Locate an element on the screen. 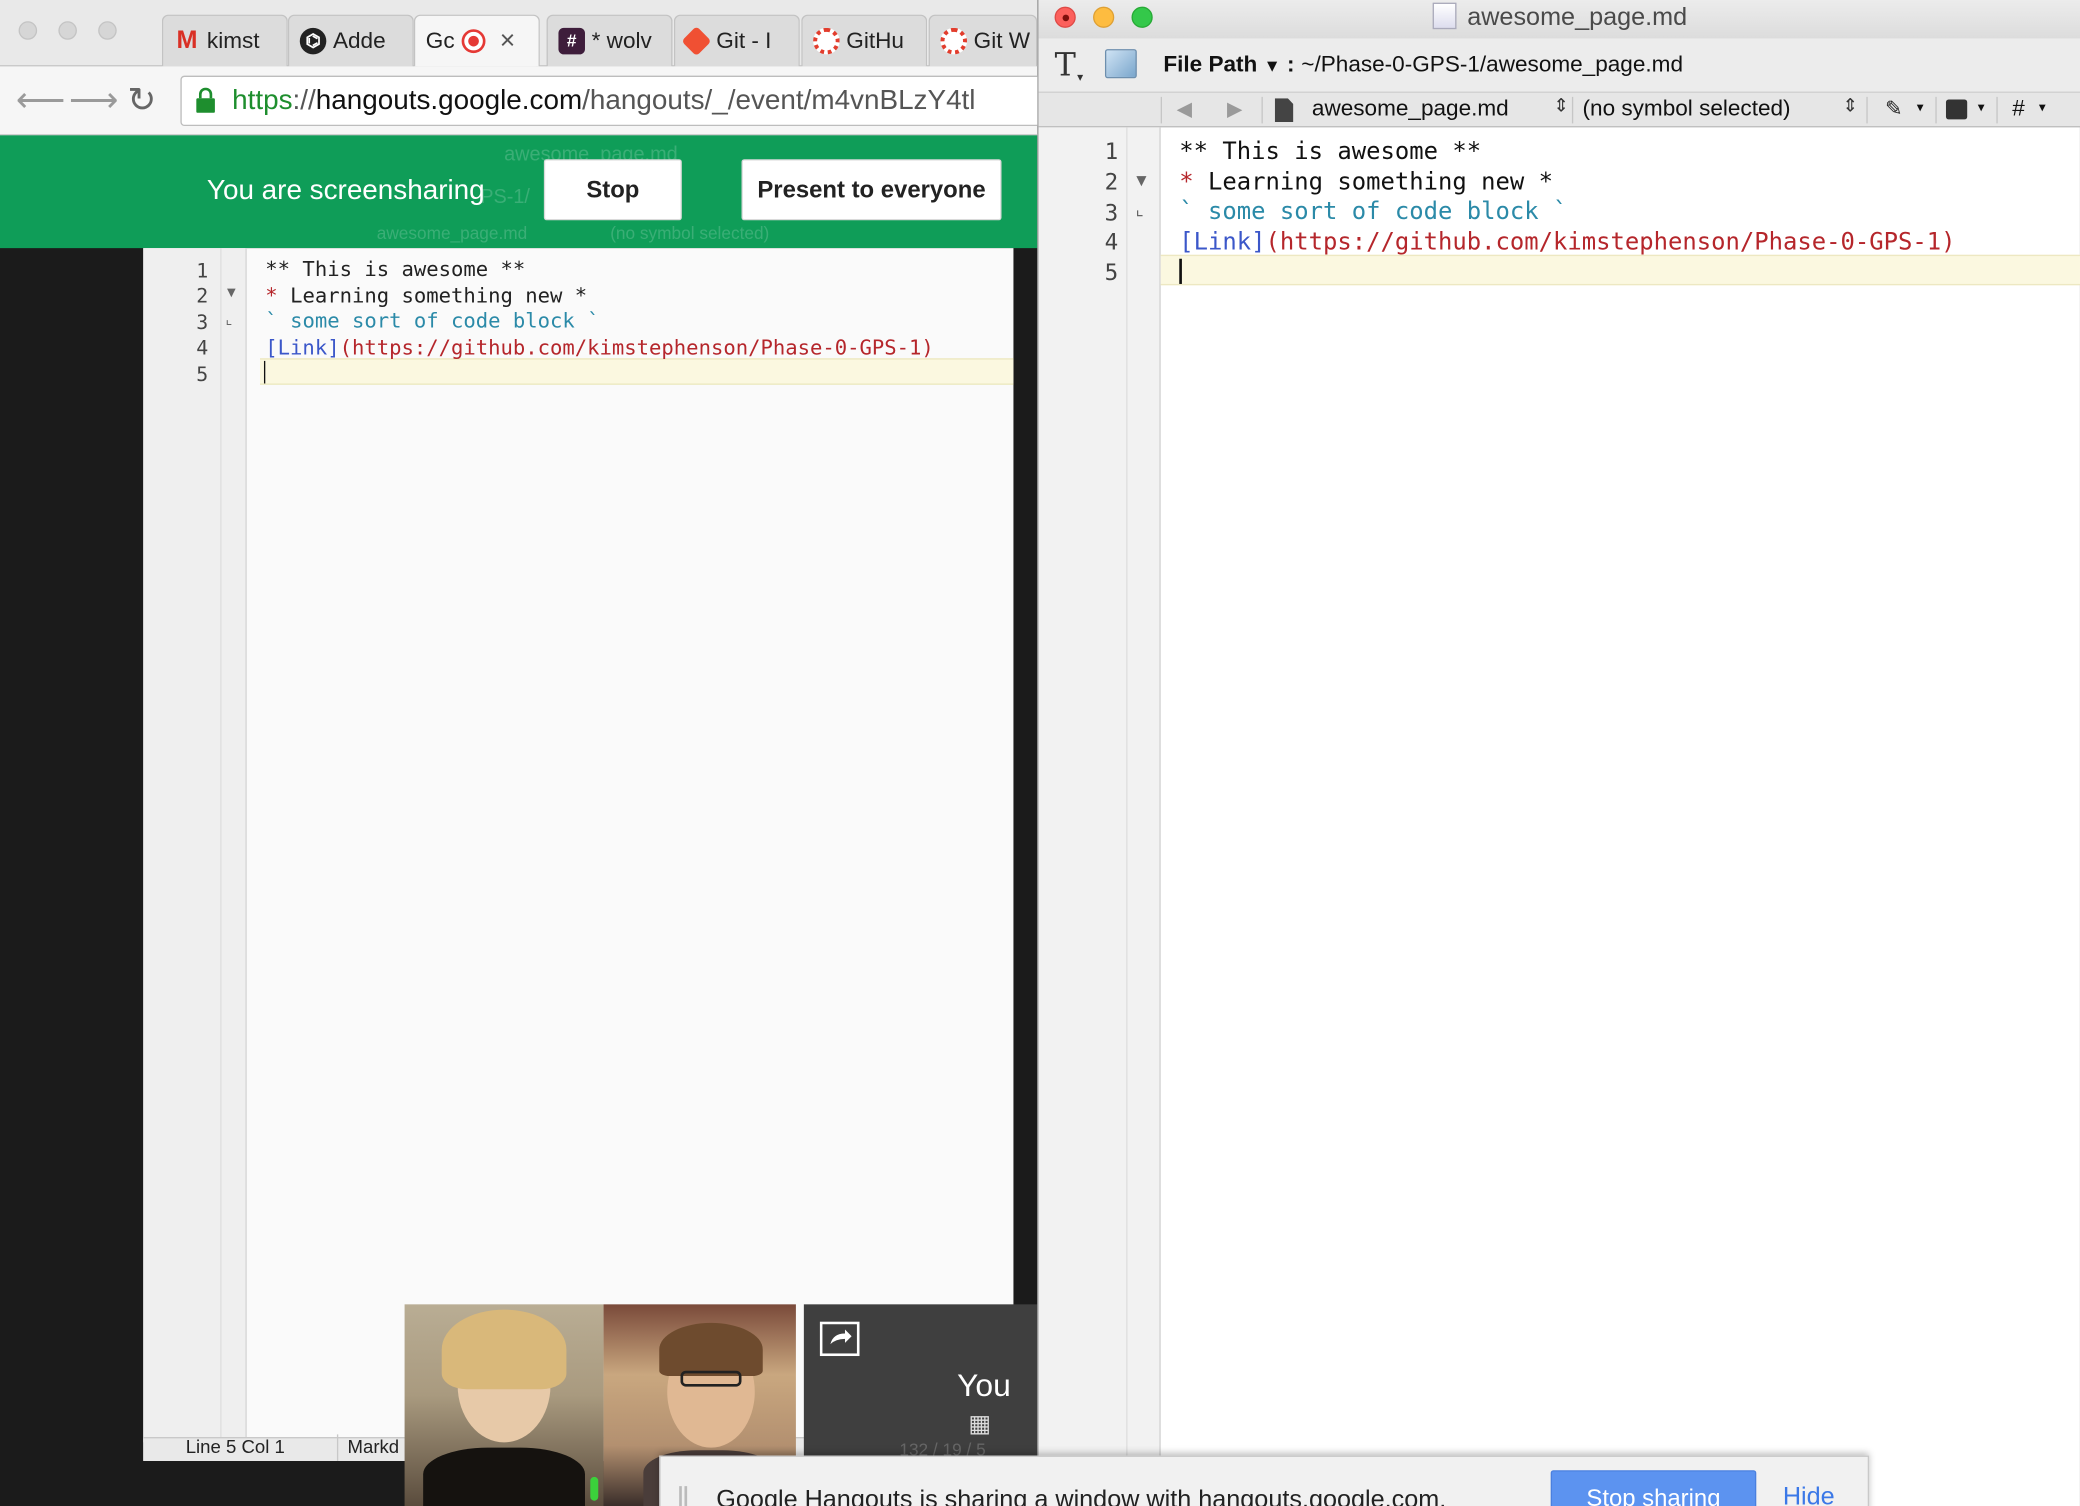 The width and height of the screenshot is (2080, 1506). drag-handle-icon is located at coordinates (683, 1496).